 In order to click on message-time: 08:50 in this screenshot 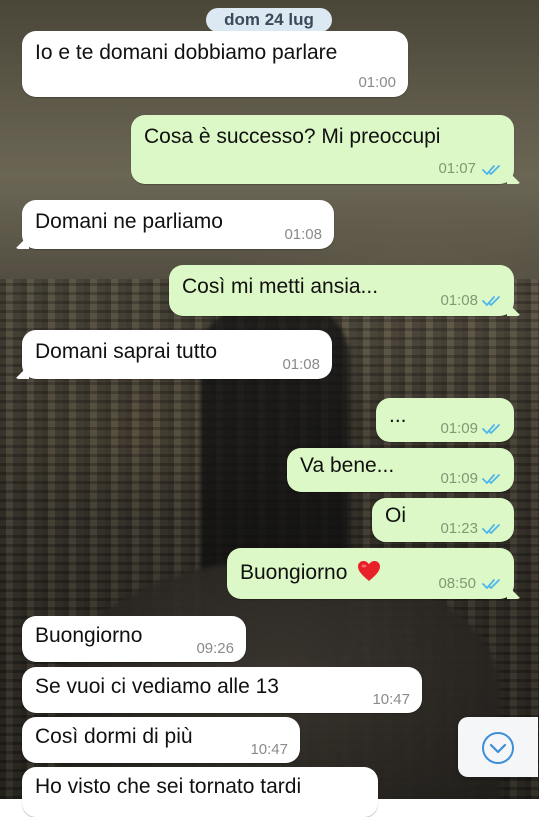, I will do `click(457, 583)`.